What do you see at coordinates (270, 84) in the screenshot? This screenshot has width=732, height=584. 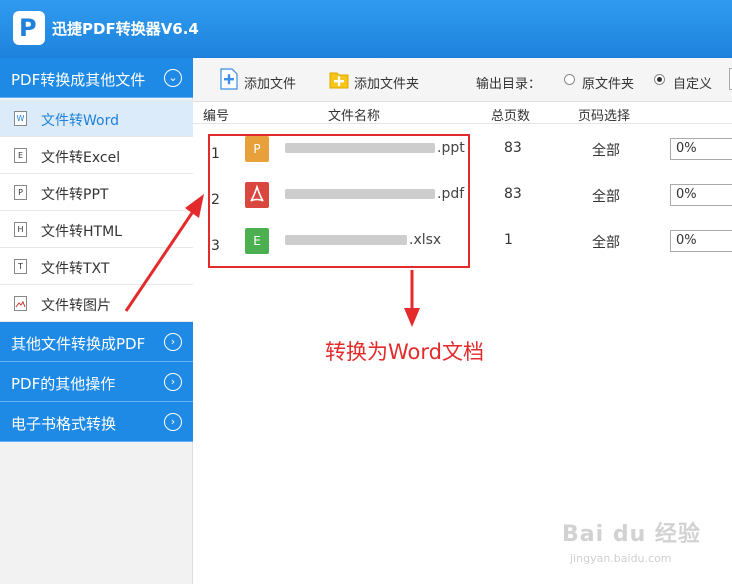 I see `add-file-label: 添加文件` at bounding box center [270, 84].